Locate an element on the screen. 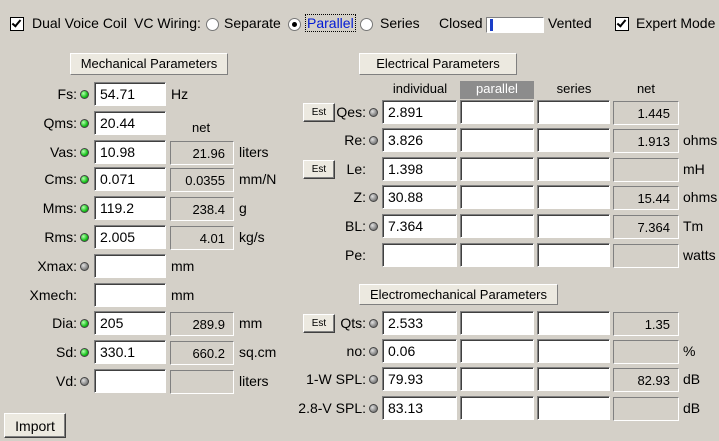 Image resolution: width=719 pixels, height=441 pixels. column-header-net: net is located at coordinates (646, 88).